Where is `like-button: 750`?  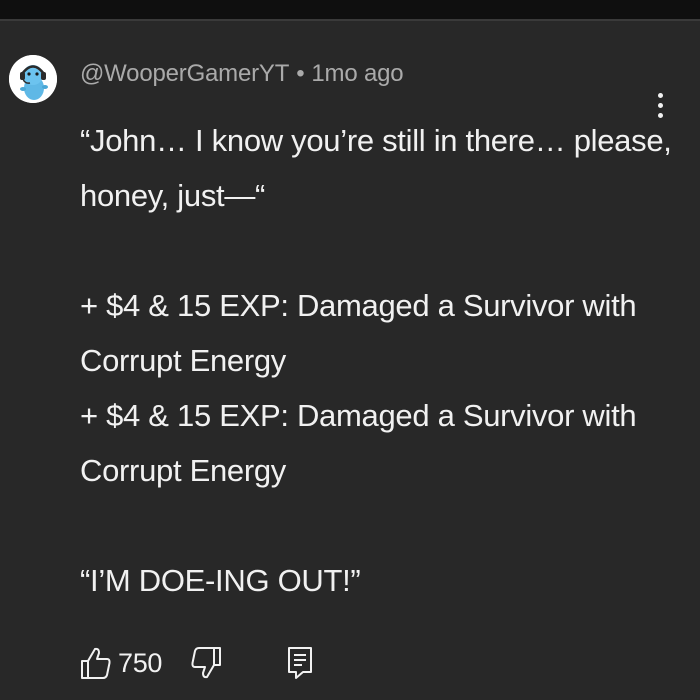 like-button: 750 is located at coordinates (125, 663).